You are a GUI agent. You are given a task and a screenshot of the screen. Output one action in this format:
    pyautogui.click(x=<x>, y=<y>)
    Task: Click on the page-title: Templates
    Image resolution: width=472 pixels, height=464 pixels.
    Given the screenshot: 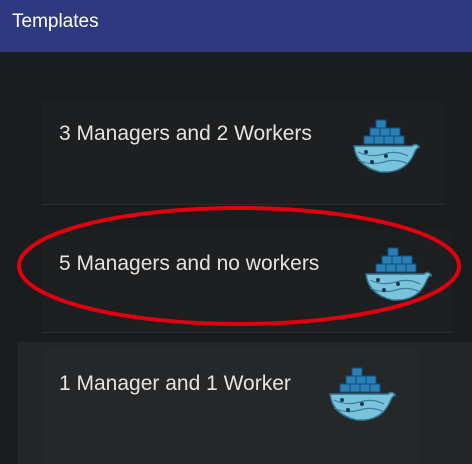 What is the action you would take?
    pyautogui.click(x=55, y=21)
    